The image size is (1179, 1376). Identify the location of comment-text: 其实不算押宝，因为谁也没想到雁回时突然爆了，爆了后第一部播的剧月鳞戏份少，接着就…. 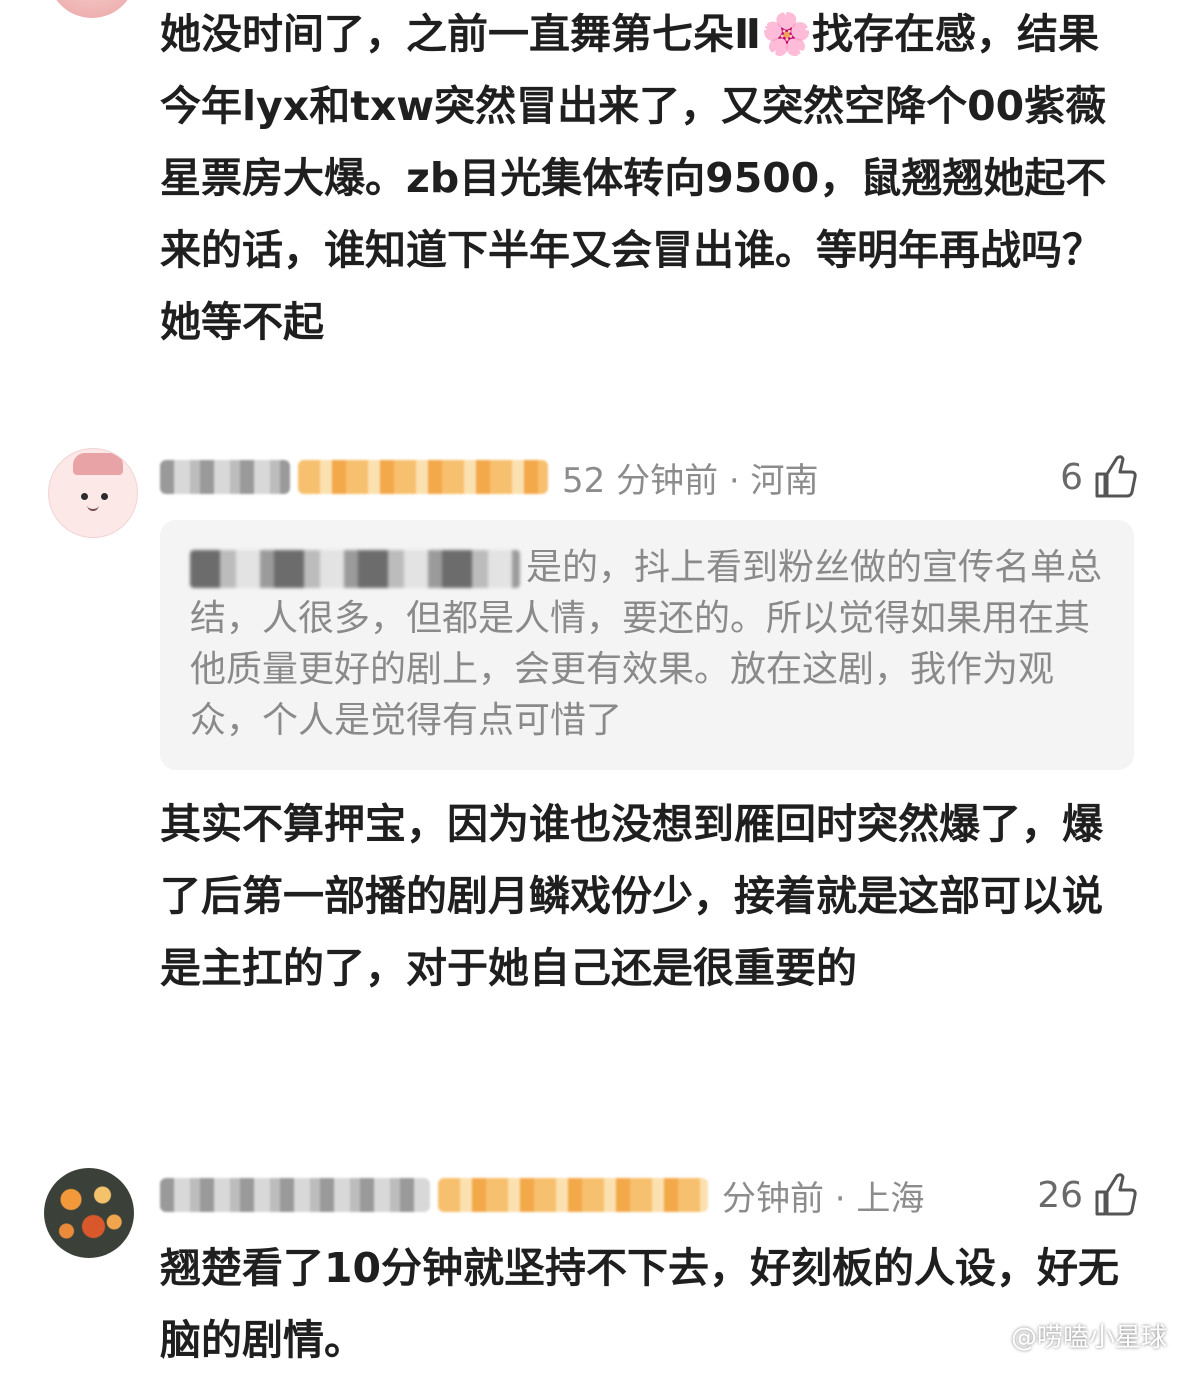
(631, 896).